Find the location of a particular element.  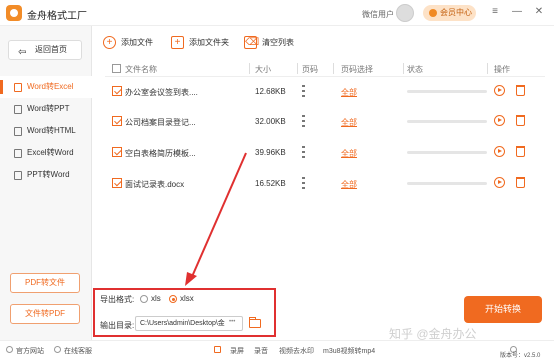

table-row: 面试记录表.docx 16.52KB 全部 is located at coordinates (325, 184).